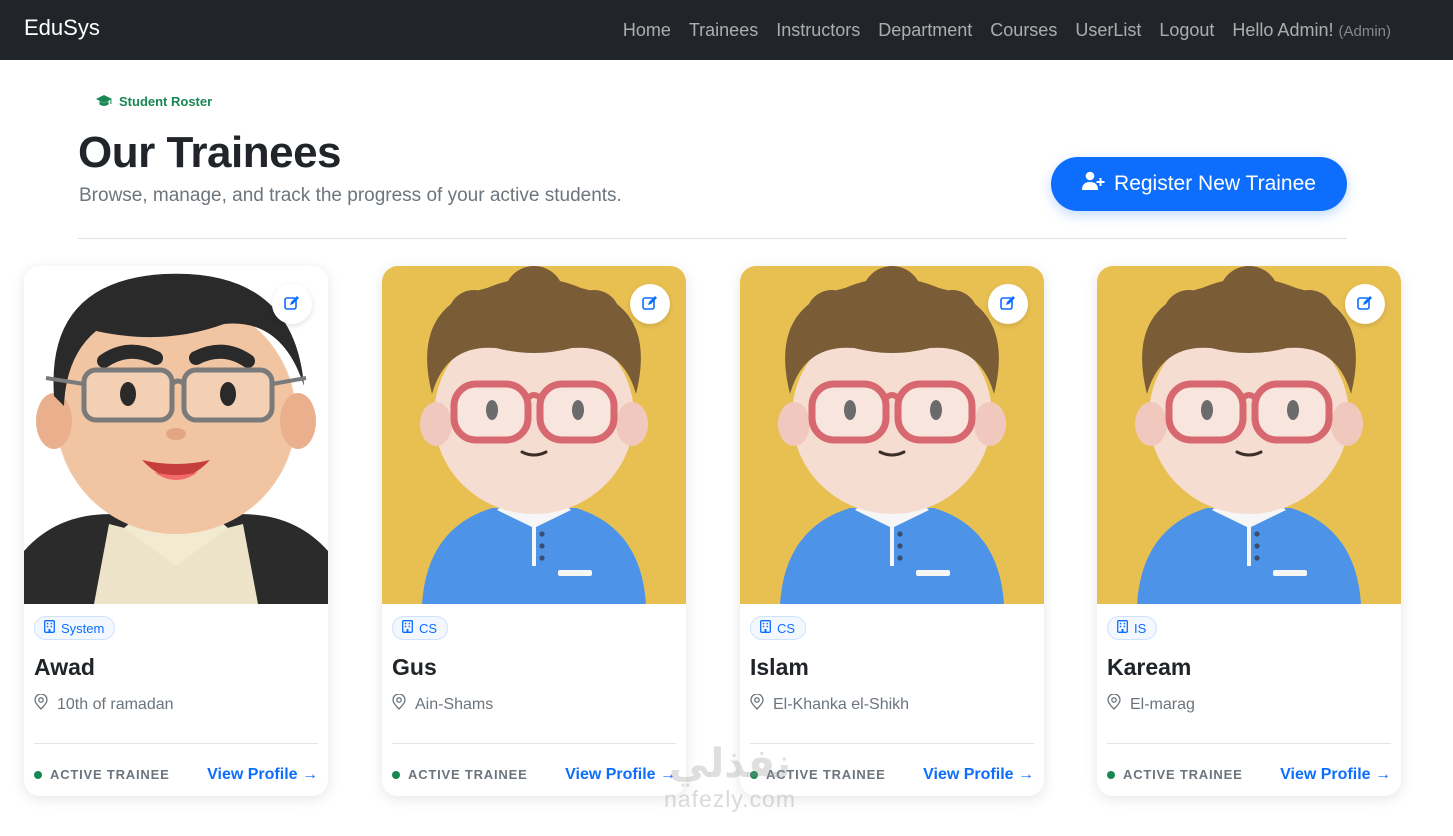 The height and width of the screenshot is (836, 1453). Describe the element at coordinates (454, 704) in the screenshot. I see `address-label: Ain-Shams` at that location.